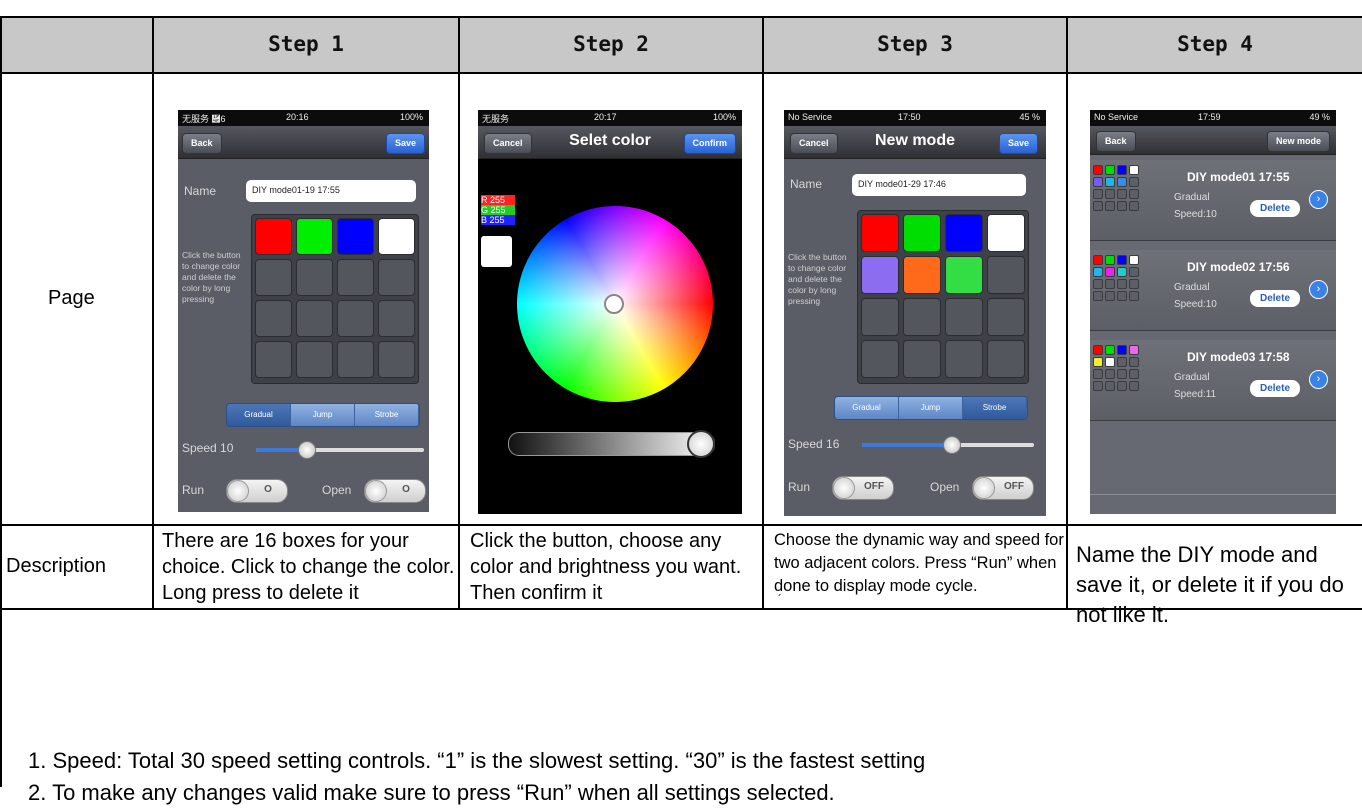  Describe the element at coordinates (204, 119) in the screenshot. I see `status-carrier: 无服务 ὏6` at that location.